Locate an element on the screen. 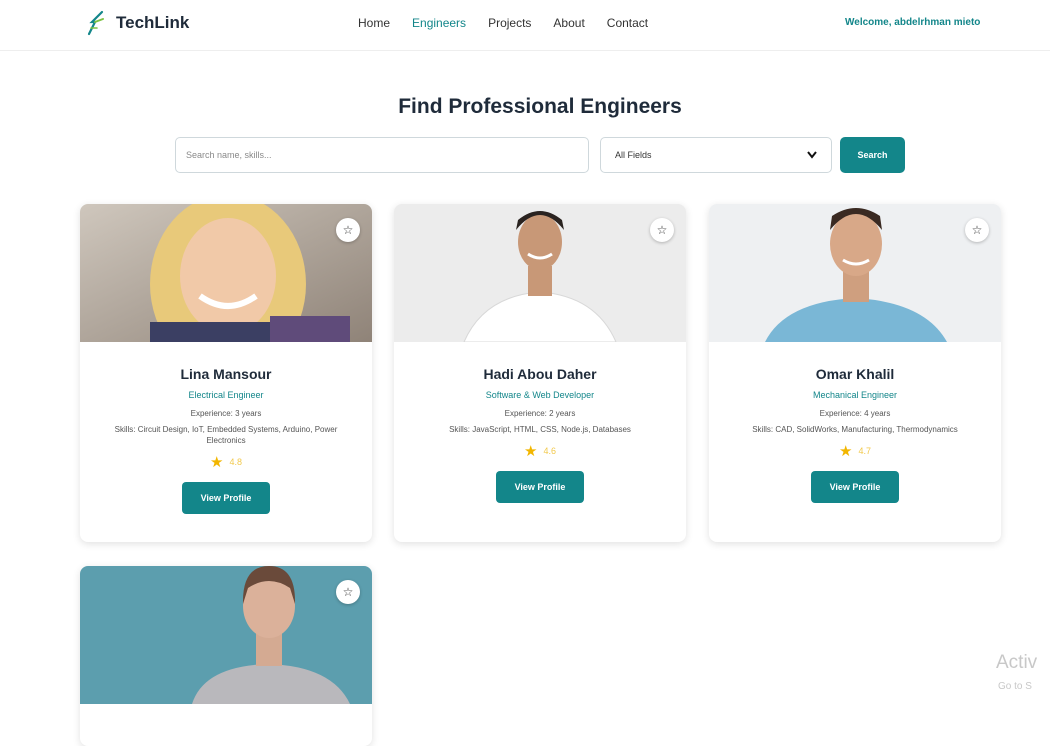  nav-about: About is located at coordinates (568, 23).